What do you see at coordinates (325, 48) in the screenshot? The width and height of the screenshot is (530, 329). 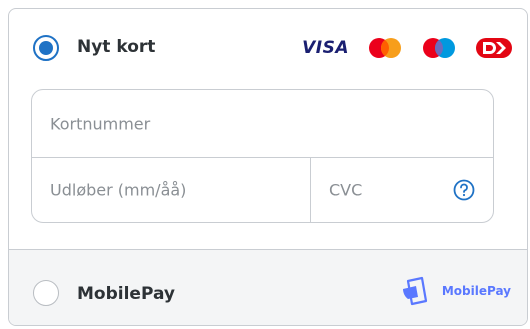 I see `visa-logo: VISA` at bounding box center [325, 48].